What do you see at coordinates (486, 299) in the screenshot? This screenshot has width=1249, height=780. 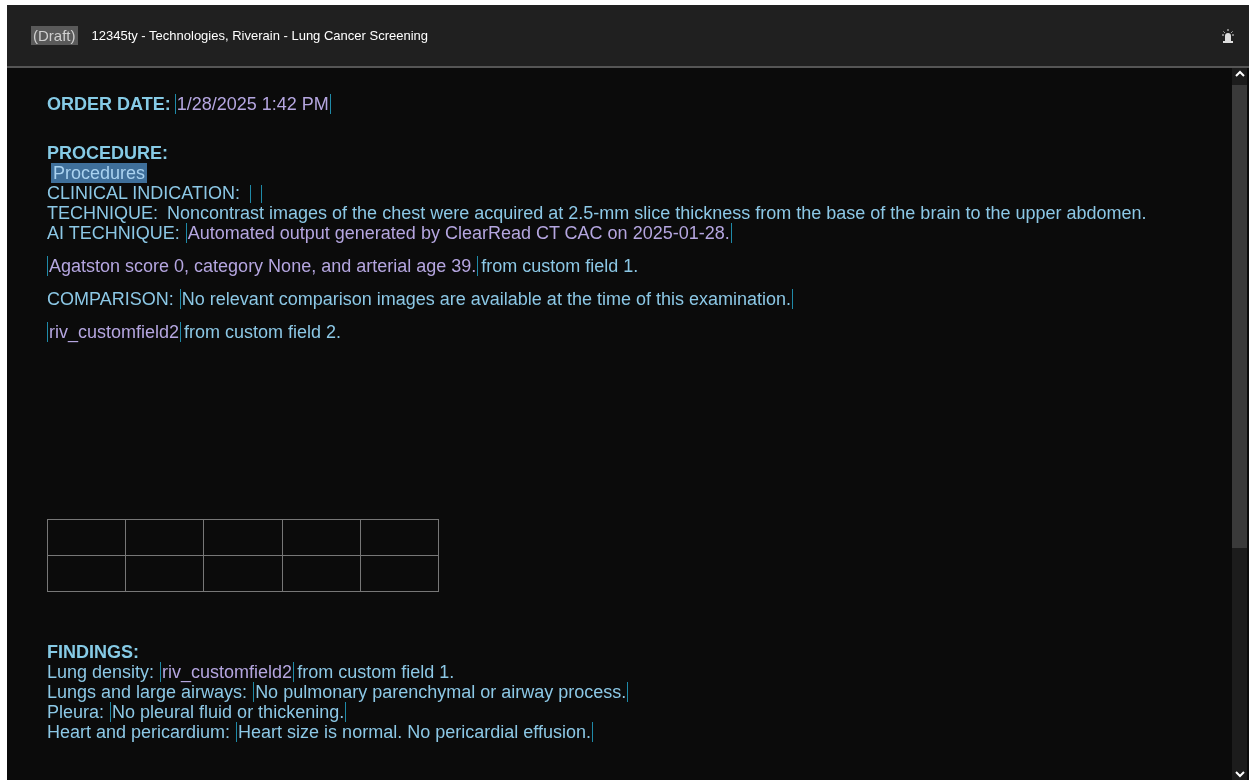 I see `report-field: No relevant comparison images are available at the time of this examination.` at bounding box center [486, 299].